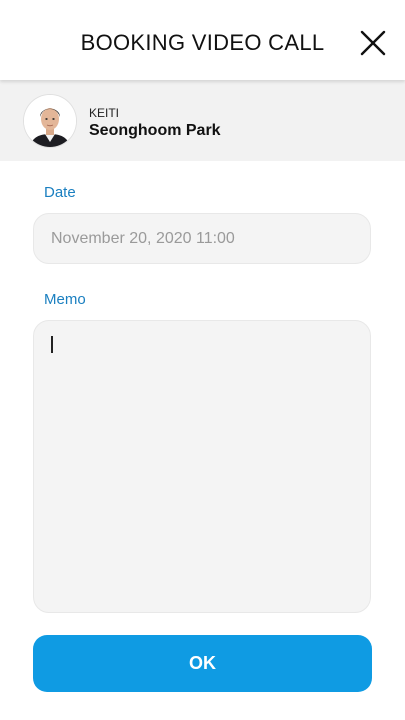  I want to click on avatar, so click(50, 121).